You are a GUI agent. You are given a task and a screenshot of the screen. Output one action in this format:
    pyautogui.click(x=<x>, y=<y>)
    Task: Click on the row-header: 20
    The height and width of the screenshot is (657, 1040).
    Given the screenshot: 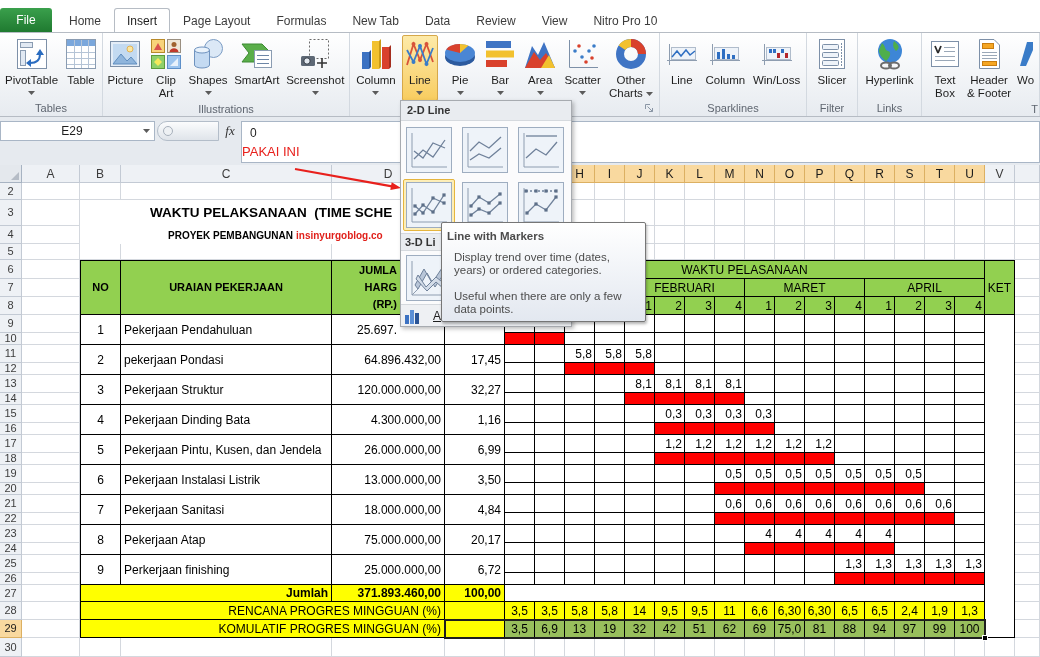 What is the action you would take?
    pyautogui.click(x=11, y=489)
    